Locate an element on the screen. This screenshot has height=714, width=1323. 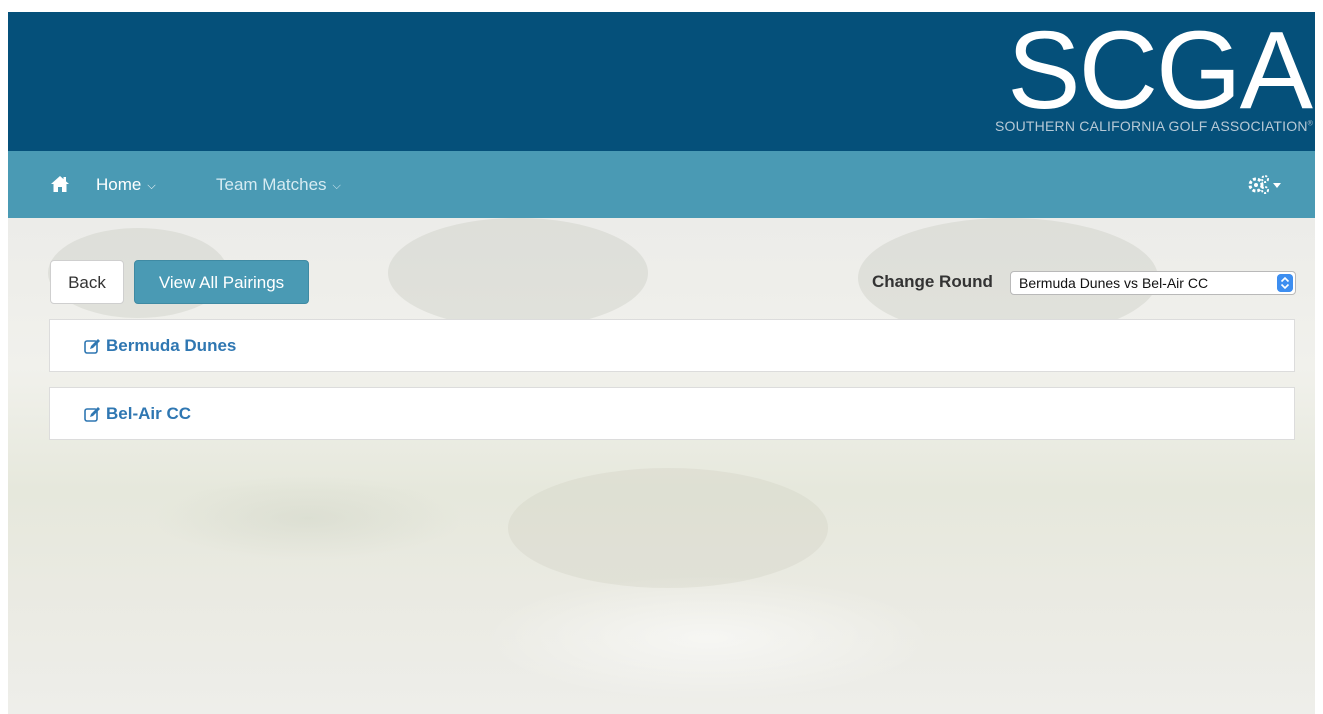
team-link-bermuda-dunes: Bermuda Dunes is located at coordinates (160, 346).